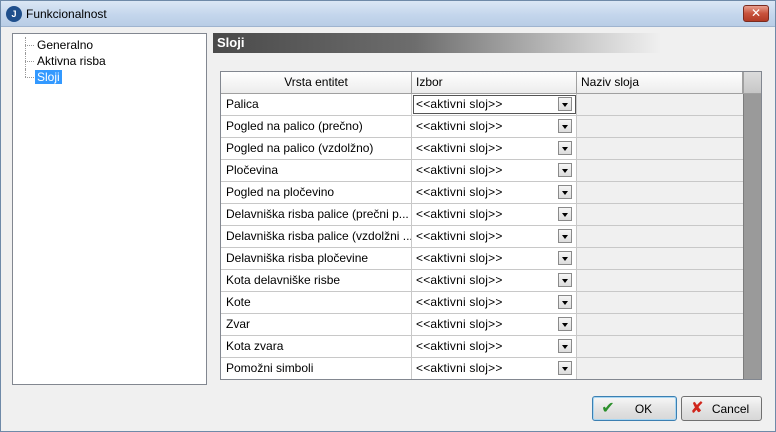 The width and height of the screenshot is (776, 432). I want to click on scrollbar-header-corner, so click(752, 83).